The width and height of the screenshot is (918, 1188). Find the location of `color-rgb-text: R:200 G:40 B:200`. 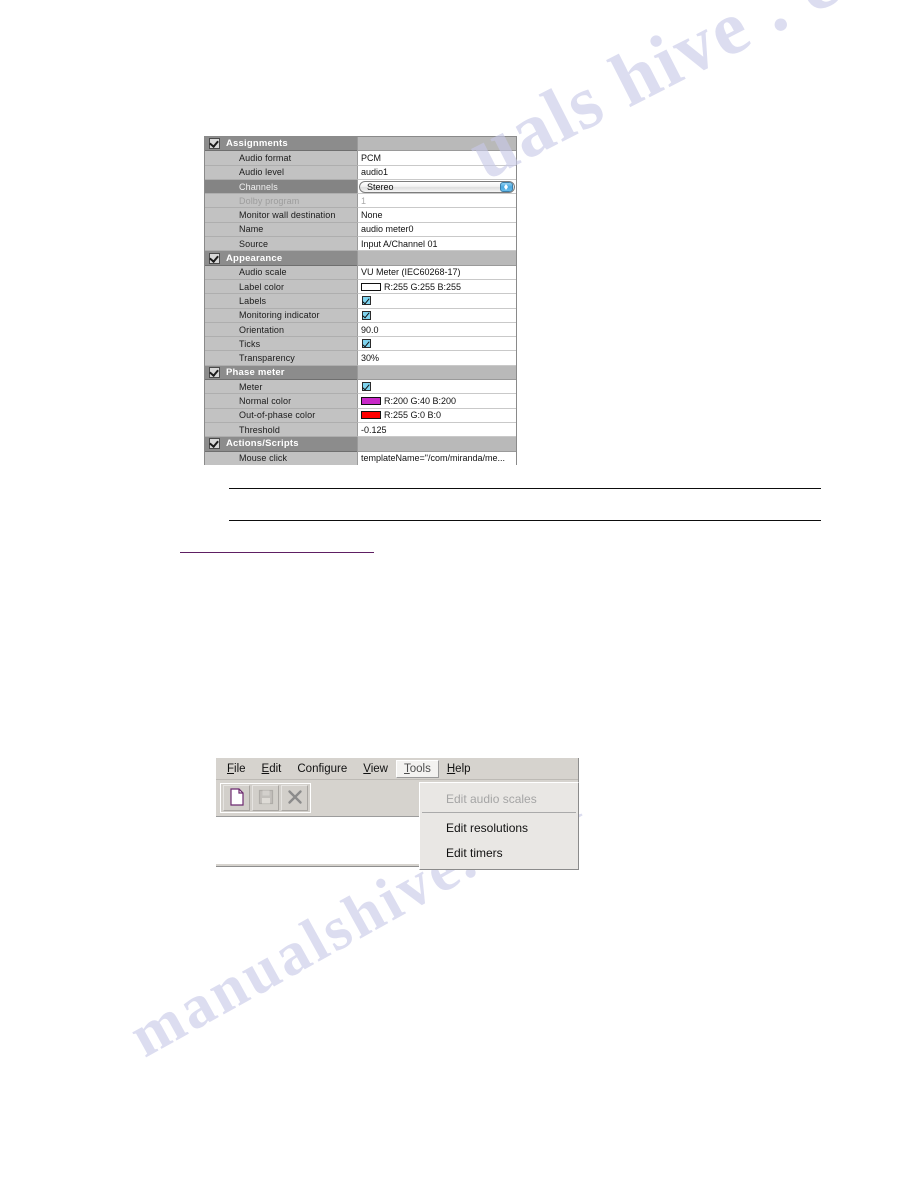

color-rgb-text: R:200 G:40 B:200 is located at coordinates (420, 400).